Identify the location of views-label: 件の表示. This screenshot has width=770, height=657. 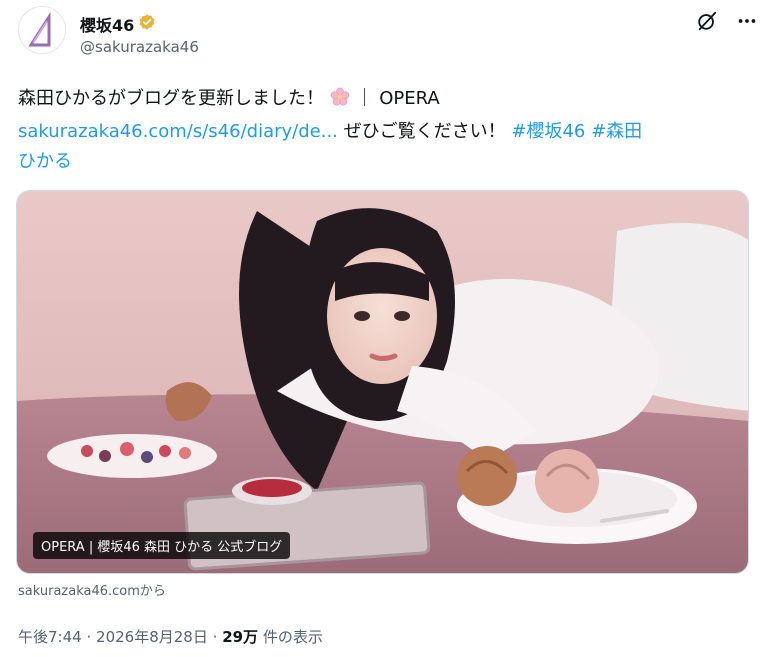
(290, 637).